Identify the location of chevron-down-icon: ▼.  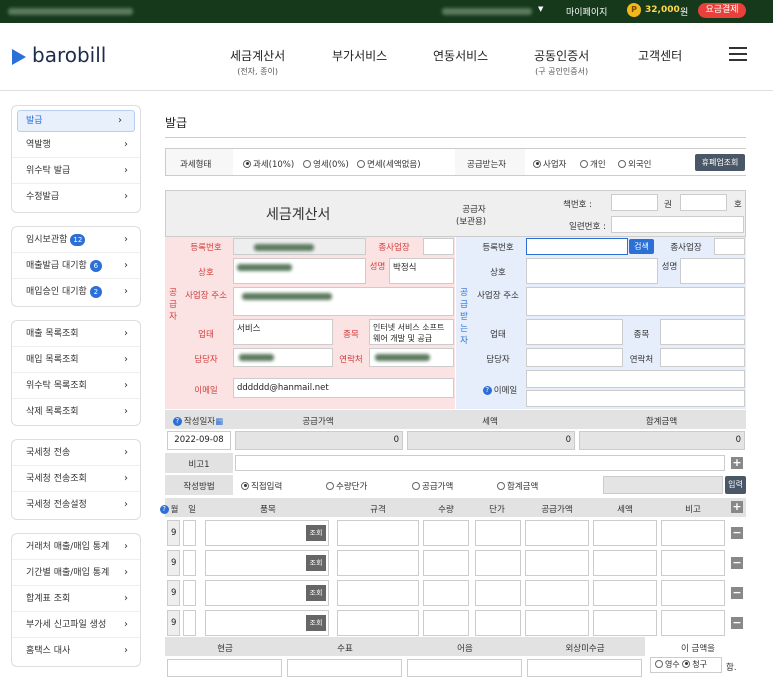
(540, 9).